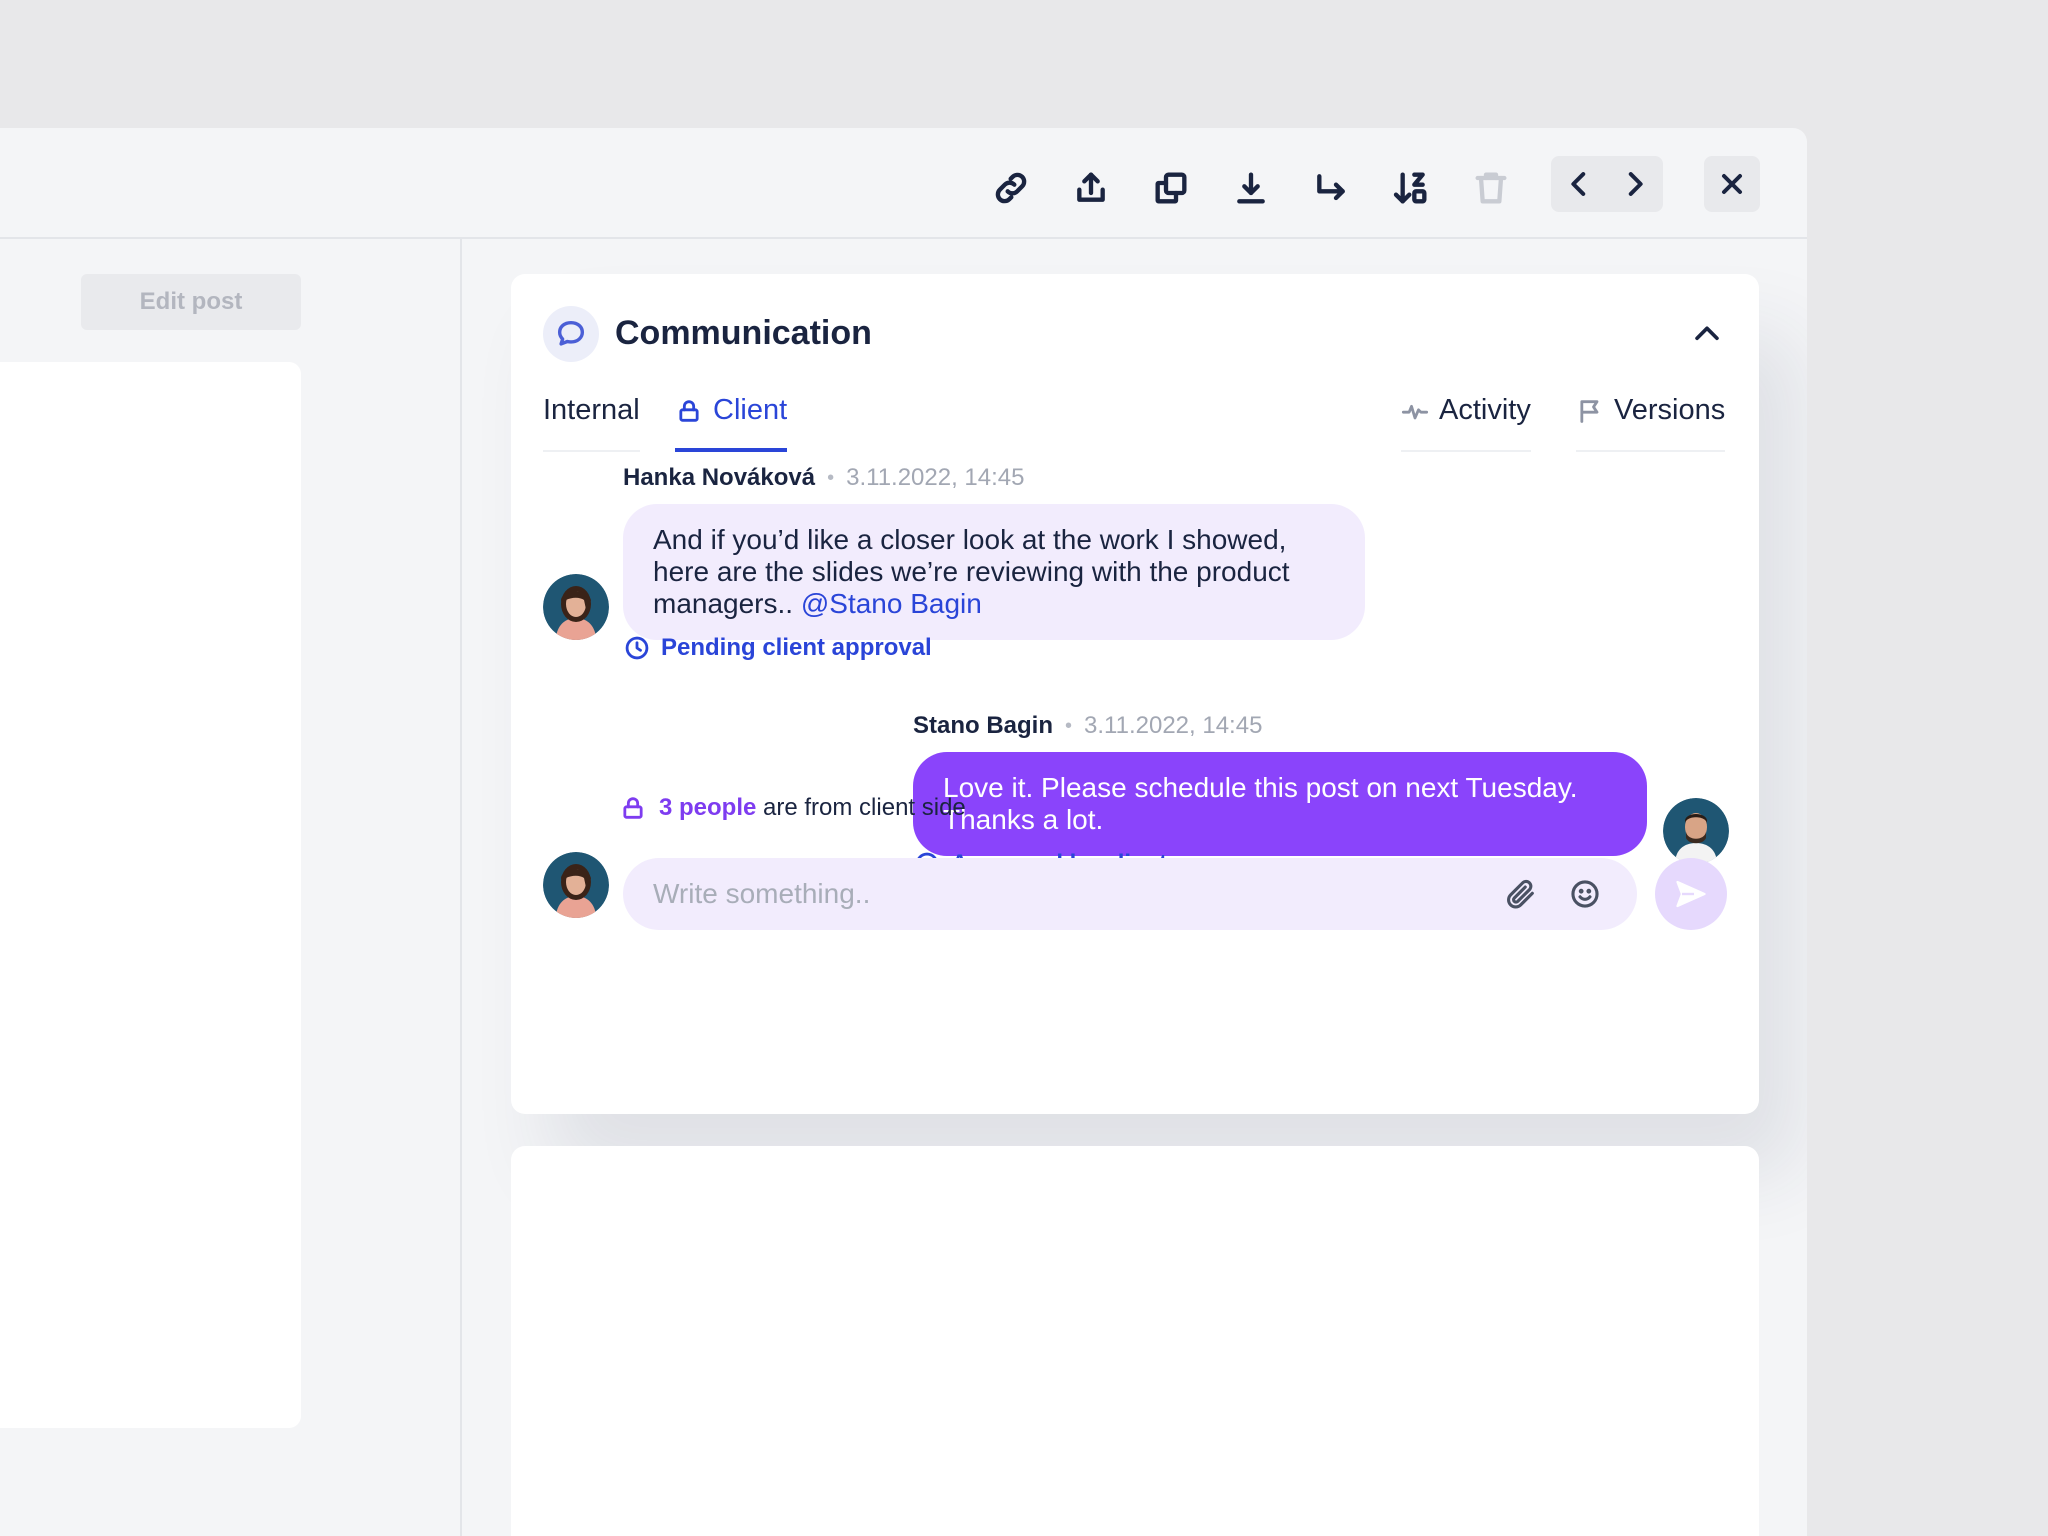 This screenshot has width=2048, height=1536. I want to click on paperclip-icon, so click(1520, 894).